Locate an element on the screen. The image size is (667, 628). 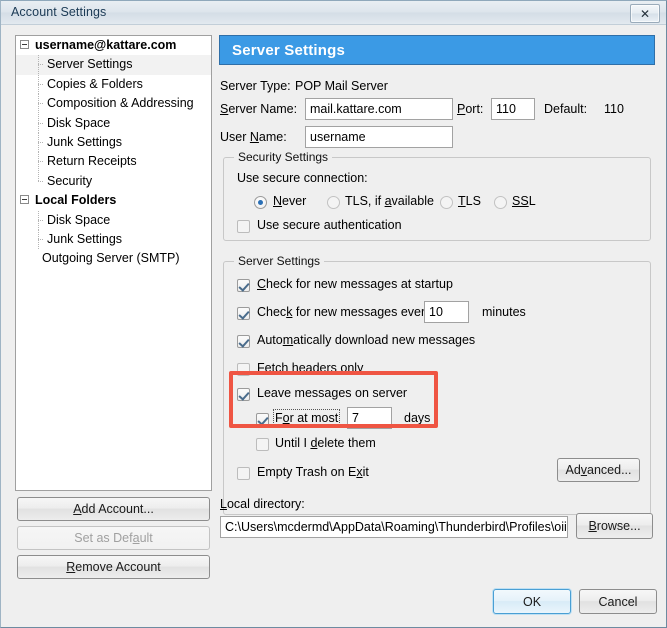
check-every-label: Check for new messages every is located at coordinates (344, 312).